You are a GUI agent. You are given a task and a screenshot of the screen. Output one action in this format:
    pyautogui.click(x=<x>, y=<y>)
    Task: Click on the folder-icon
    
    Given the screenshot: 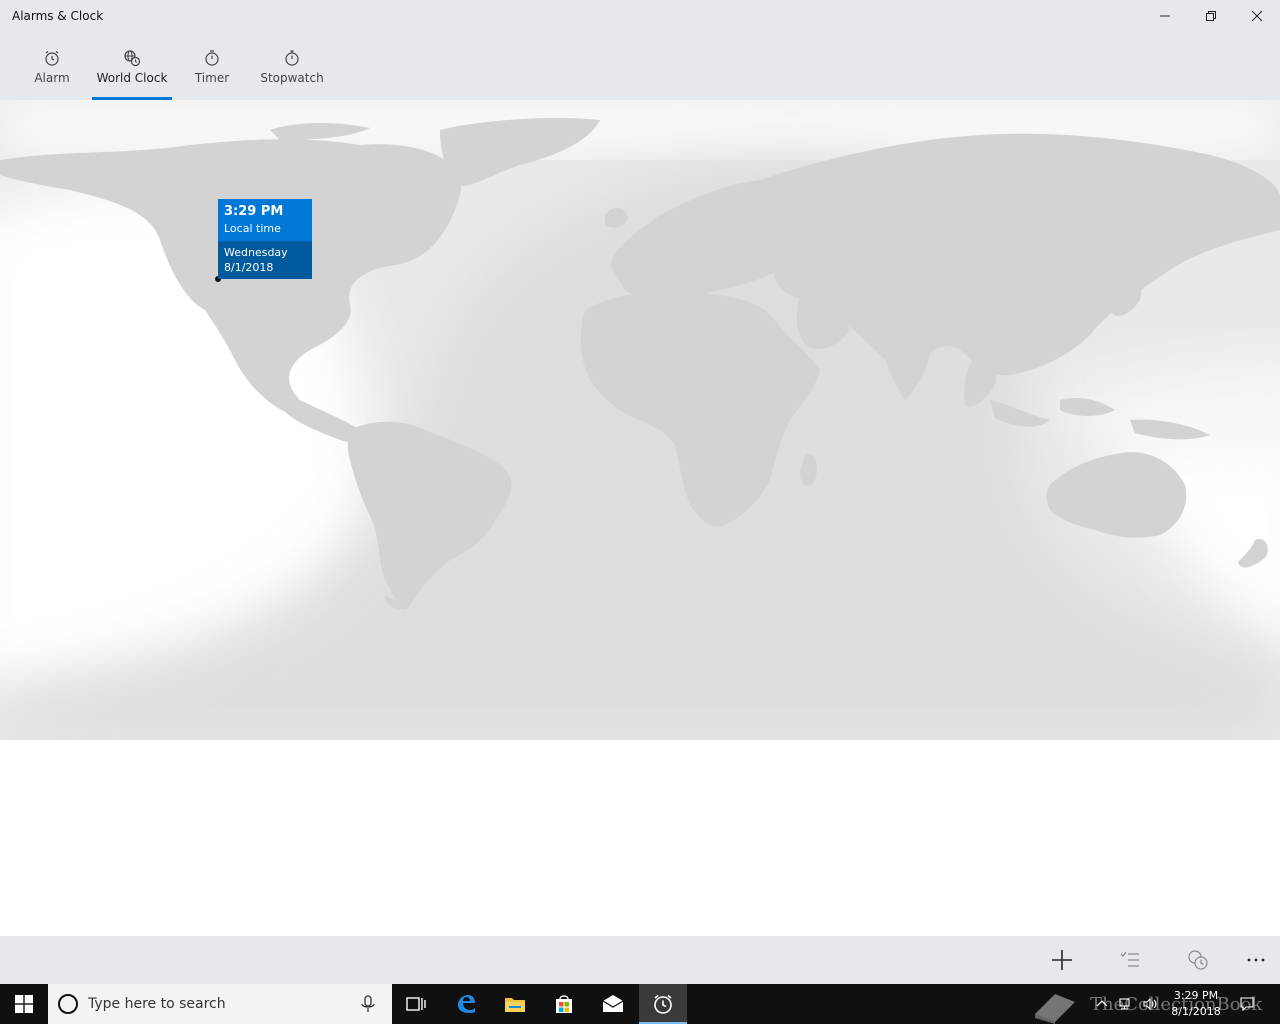 What is the action you would take?
    pyautogui.click(x=515, y=1005)
    